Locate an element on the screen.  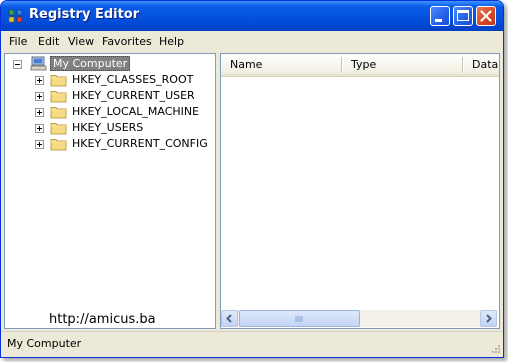
close-icon is located at coordinates (486, 16).